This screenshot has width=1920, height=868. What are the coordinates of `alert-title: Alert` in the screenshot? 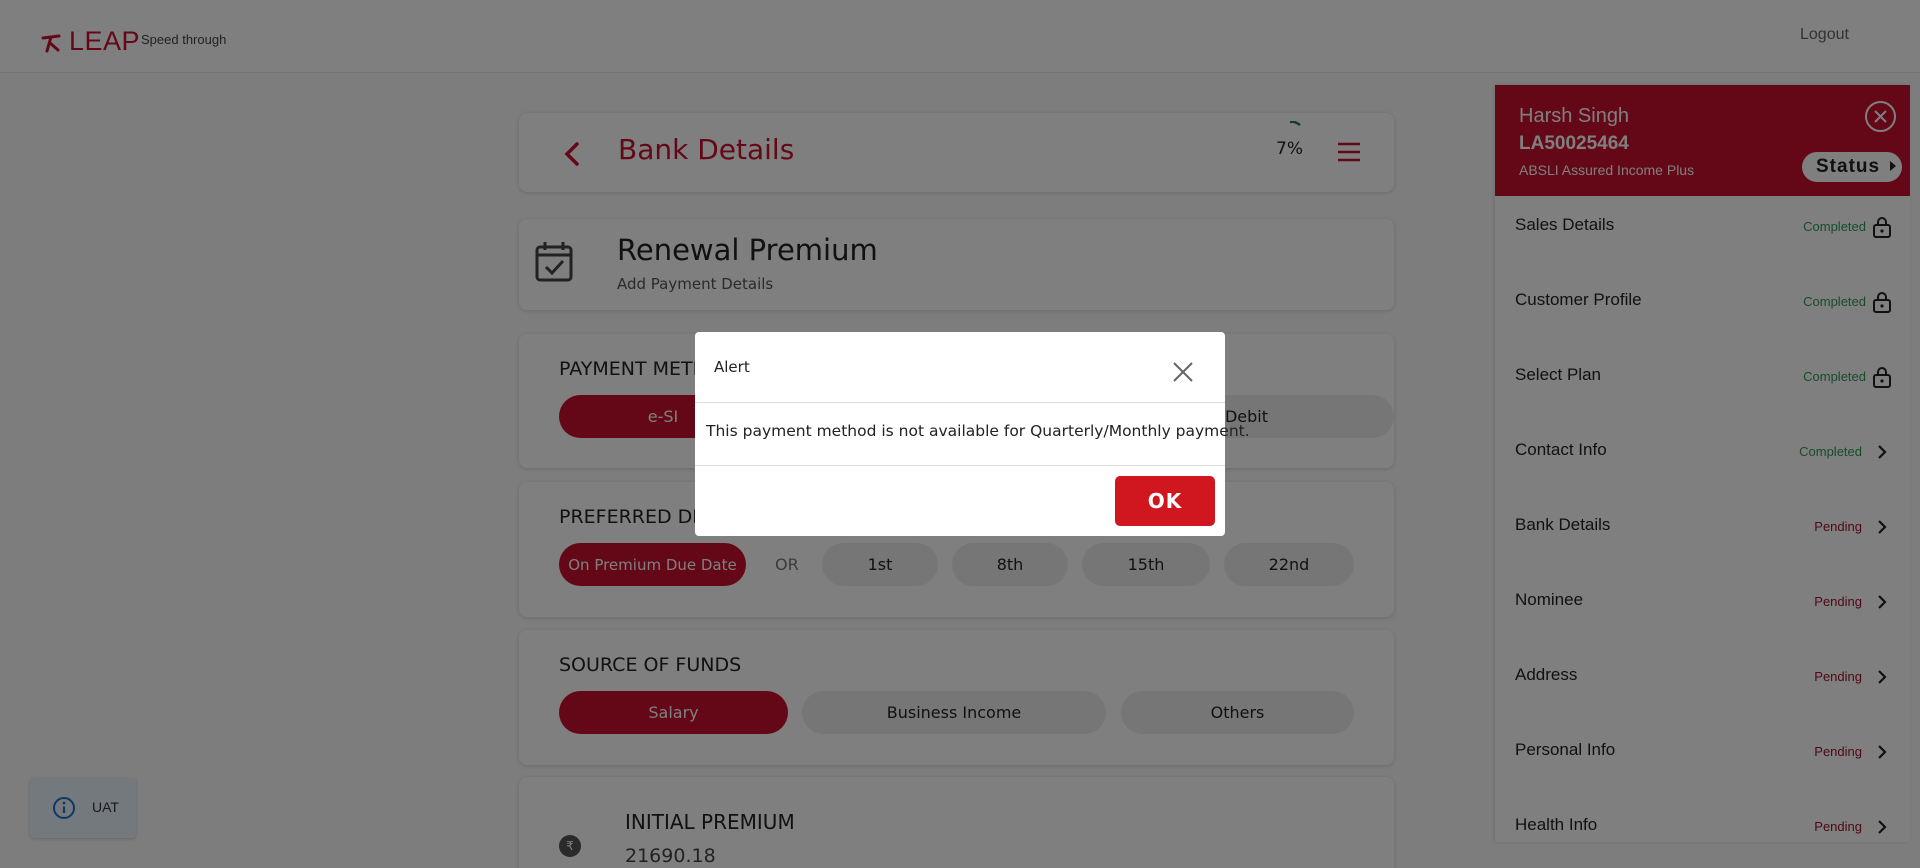 It's located at (732, 367).